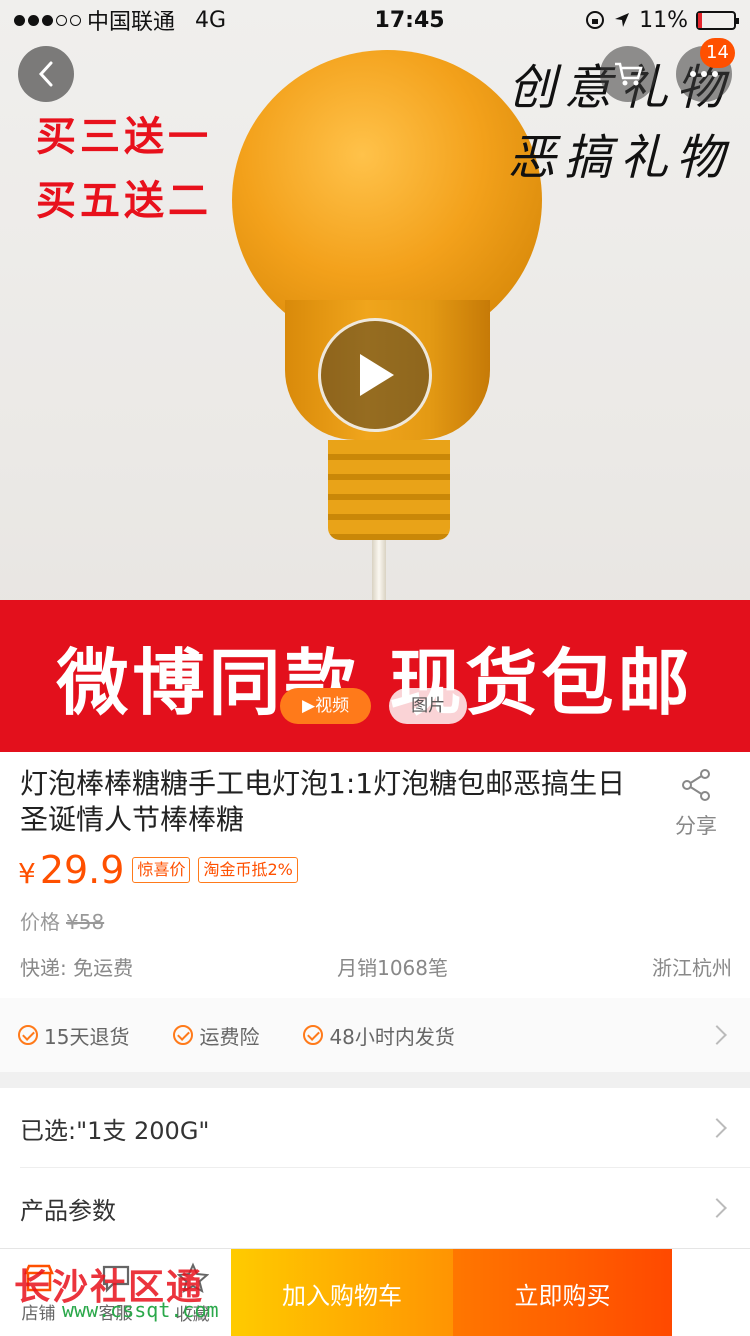 The width and height of the screenshot is (750, 1336). What do you see at coordinates (124, 201) in the screenshot?
I see `promo-text-line2: 买五送二` at bounding box center [124, 201].